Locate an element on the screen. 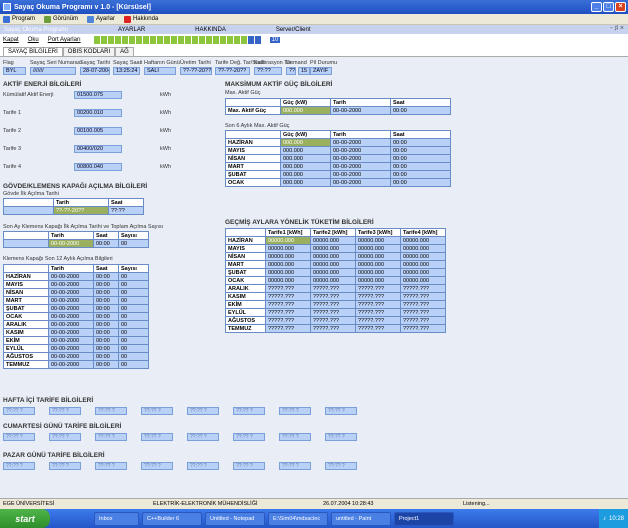  system-tray: ♪ 10:28 is located at coordinates (613, 518).